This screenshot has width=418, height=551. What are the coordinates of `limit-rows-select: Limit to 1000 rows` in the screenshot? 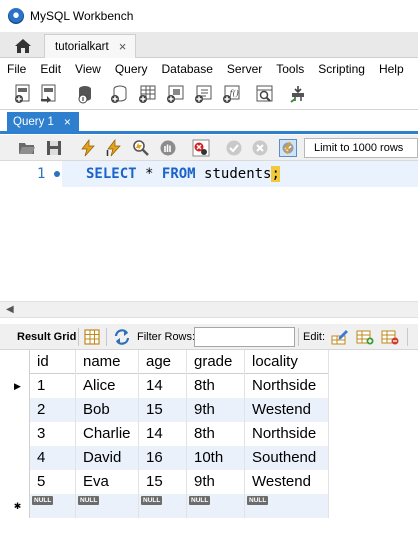 It's located at (361, 148).